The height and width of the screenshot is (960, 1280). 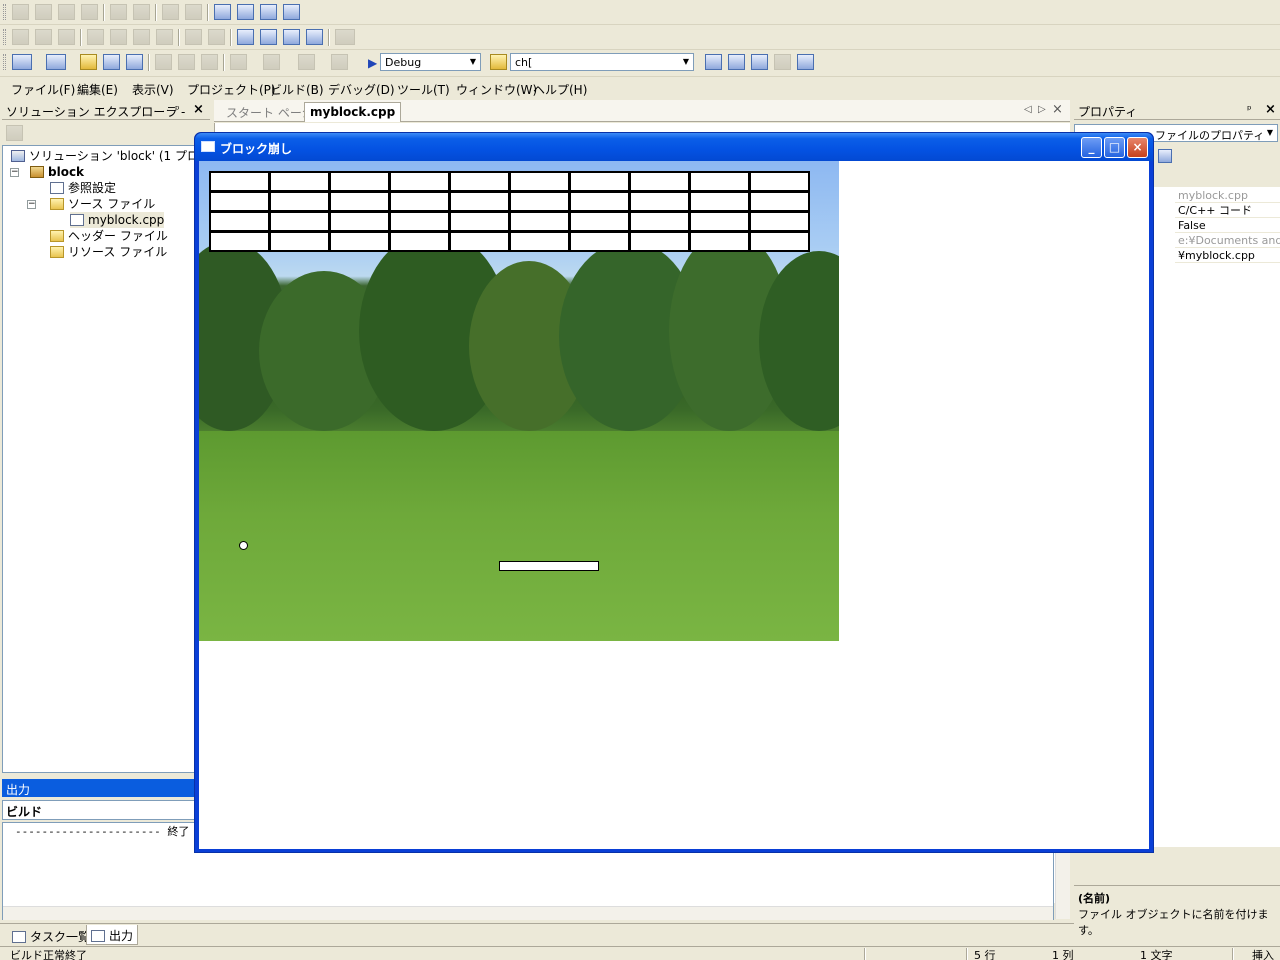 I want to click on toolbar-separator, so click(x=231, y=37).